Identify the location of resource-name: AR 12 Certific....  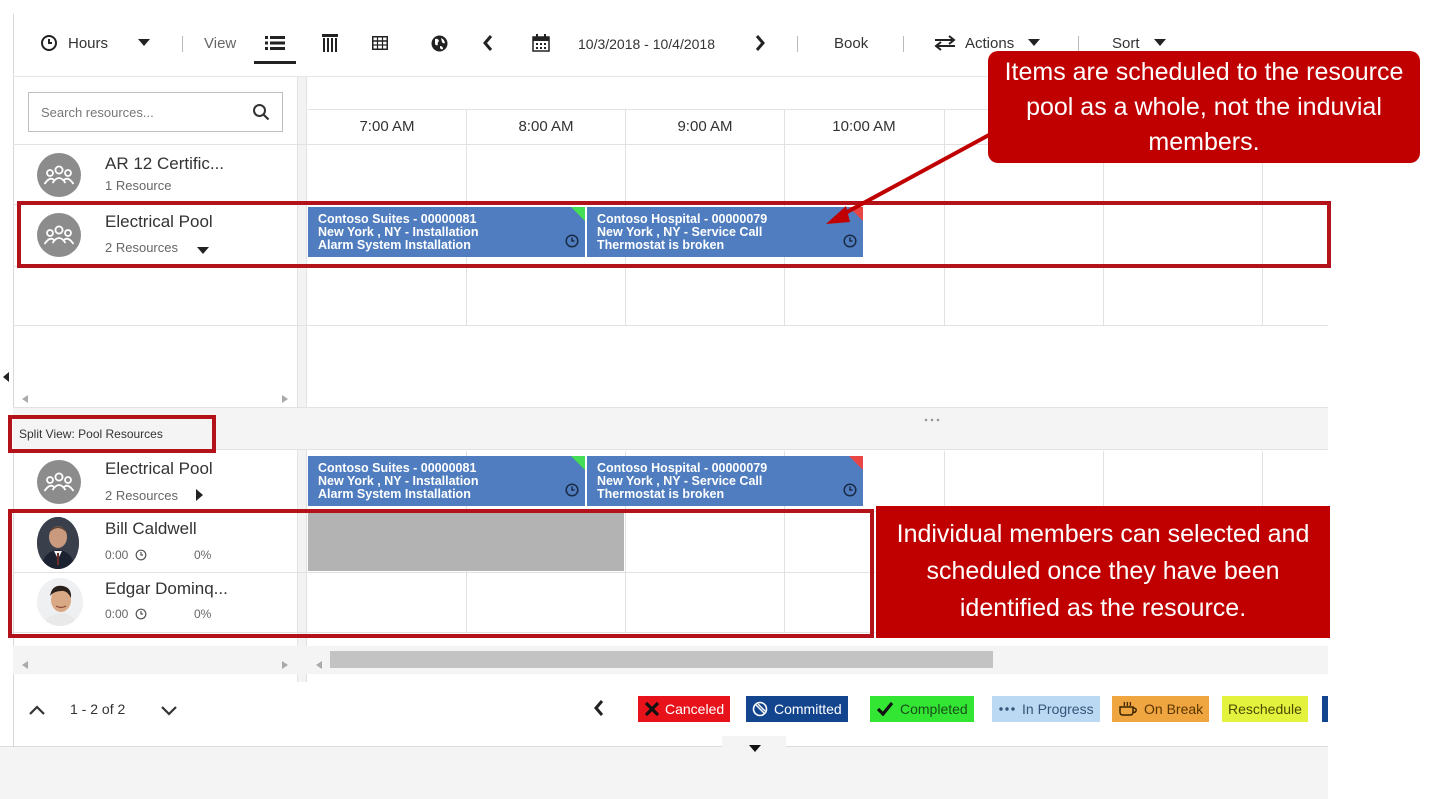
(164, 164).